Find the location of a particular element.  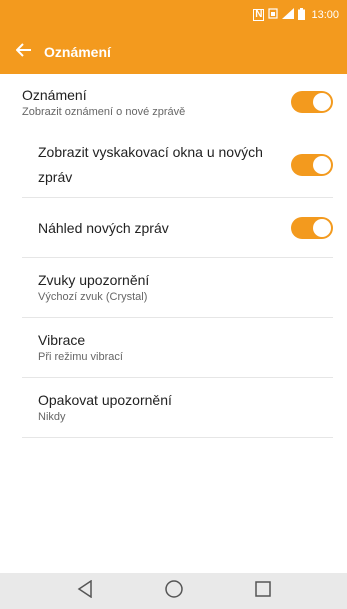

setting-repeat-notification: Opakovat upozornění Nikdy is located at coordinates (173, 408).